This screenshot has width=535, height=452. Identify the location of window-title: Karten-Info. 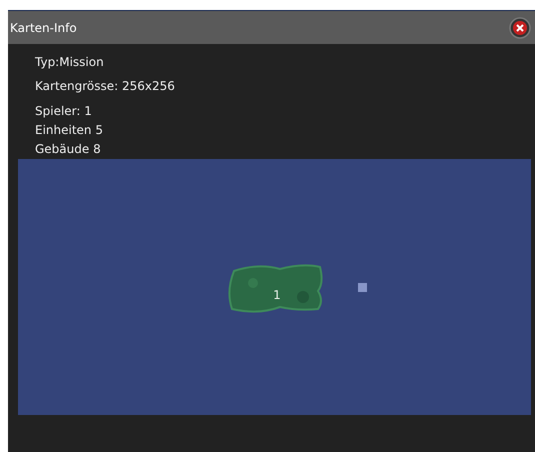
(43, 27).